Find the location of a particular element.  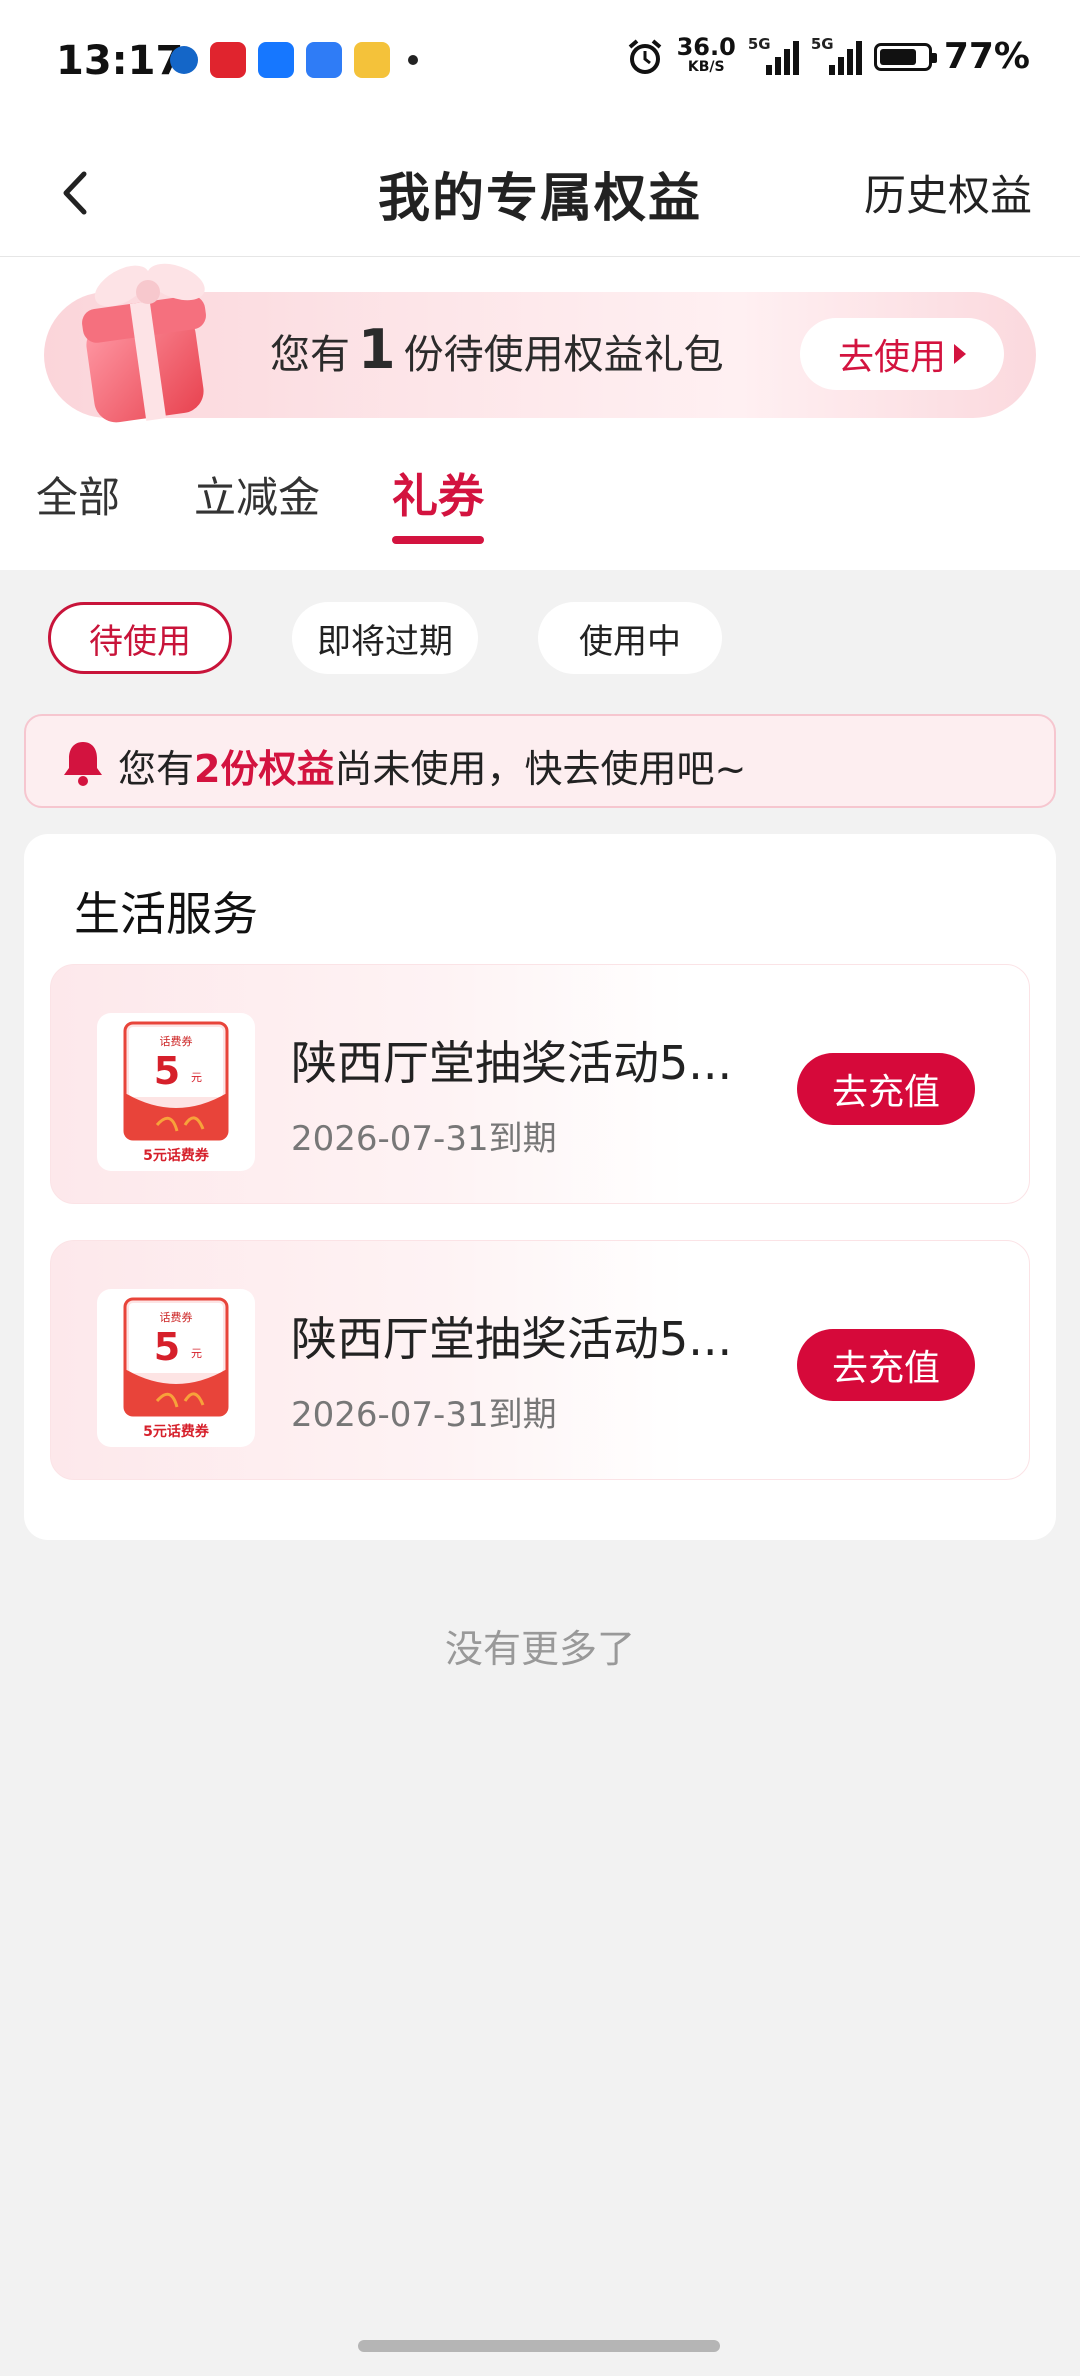

status-indicators: 36.0 KB/S 5G 5G 77% is located at coordinates (827, 56).